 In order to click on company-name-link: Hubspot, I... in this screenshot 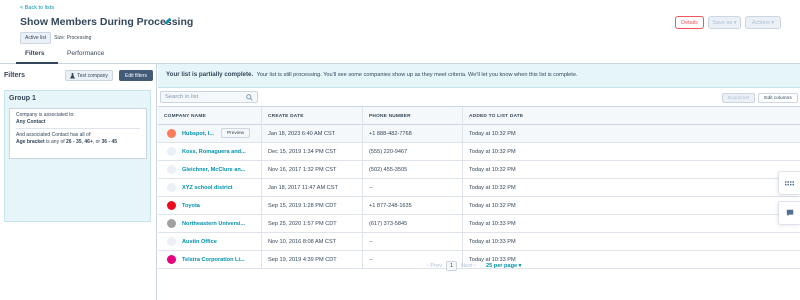, I will do `click(198, 134)`.